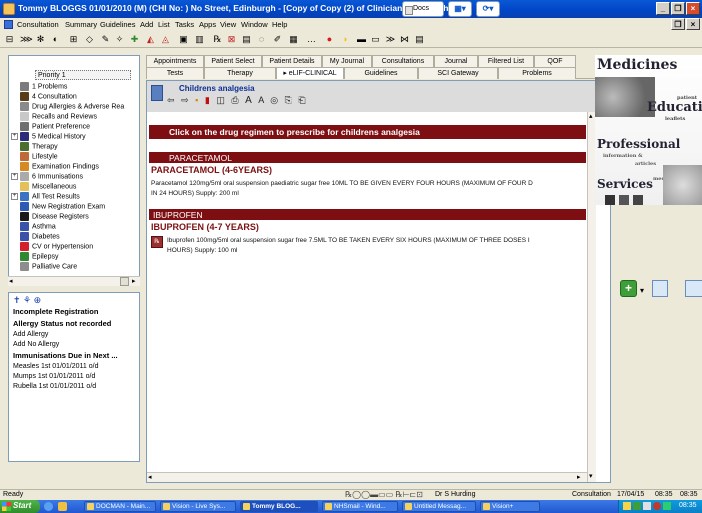  I want to click on due-item: Mumps 1st 01/01/2011 o/d, so click(54, 376).